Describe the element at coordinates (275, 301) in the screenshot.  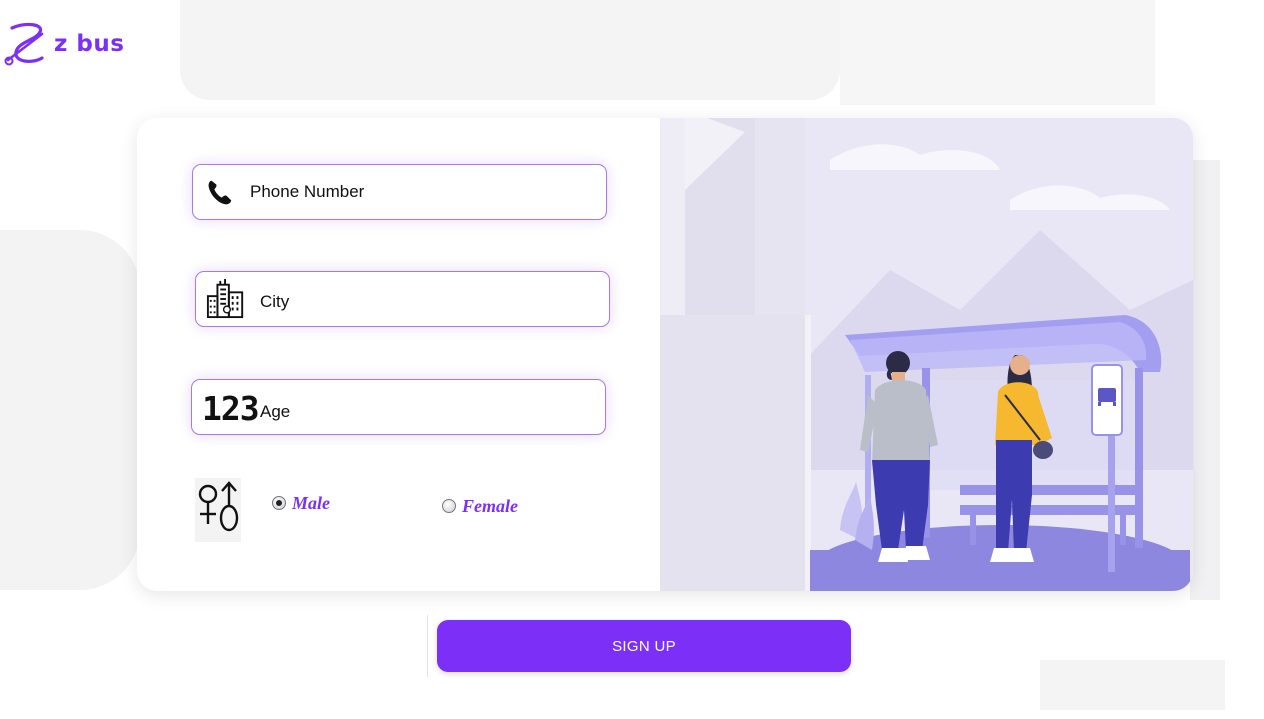
I see `city-placeholder: City` at that location.